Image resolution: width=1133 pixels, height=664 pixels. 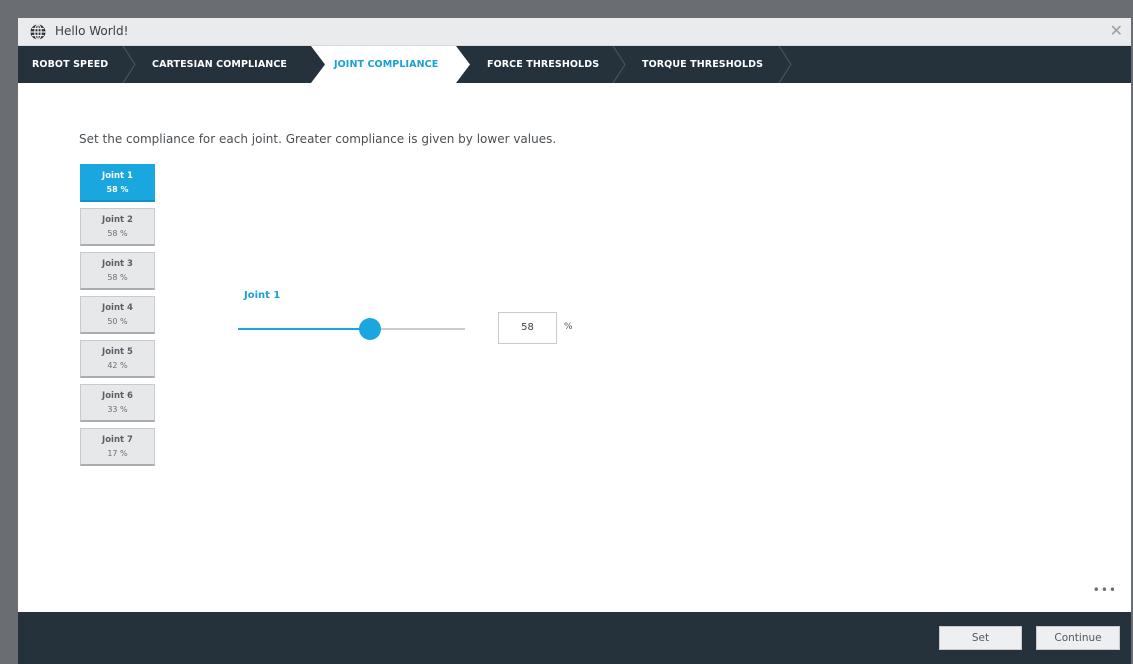 What do you see at coordinates (92, 31) in the screenshot?
I see `window-title: Hello World!` at bounding box center [92, 31].